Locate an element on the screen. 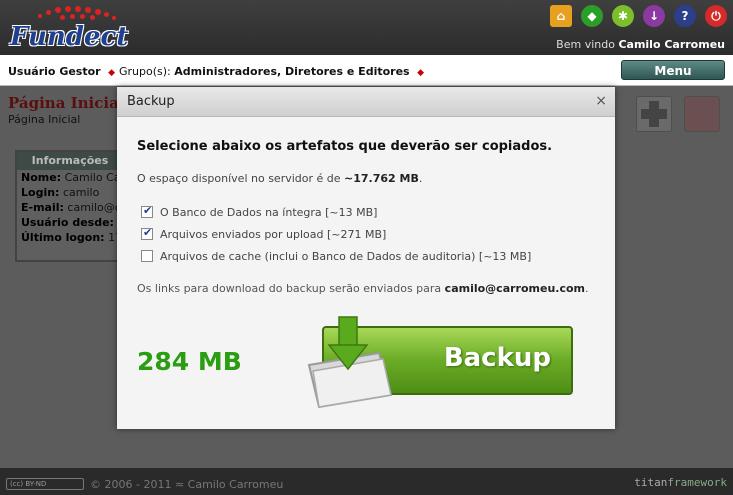  logo-dots is located at coordinates (77, 14).